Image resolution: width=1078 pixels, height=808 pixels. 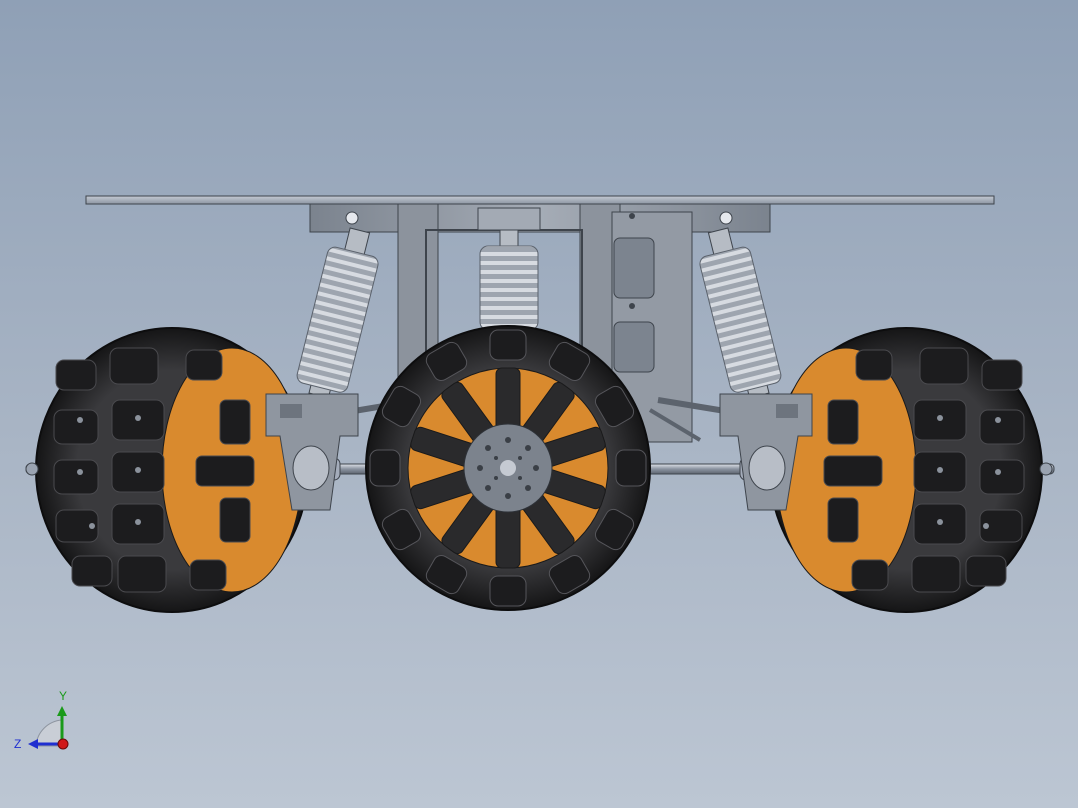 What do you see at coordinates (63, 744) in the screenshot?
I see `x-axis-dot-icon` at bounding box center [63, 744].